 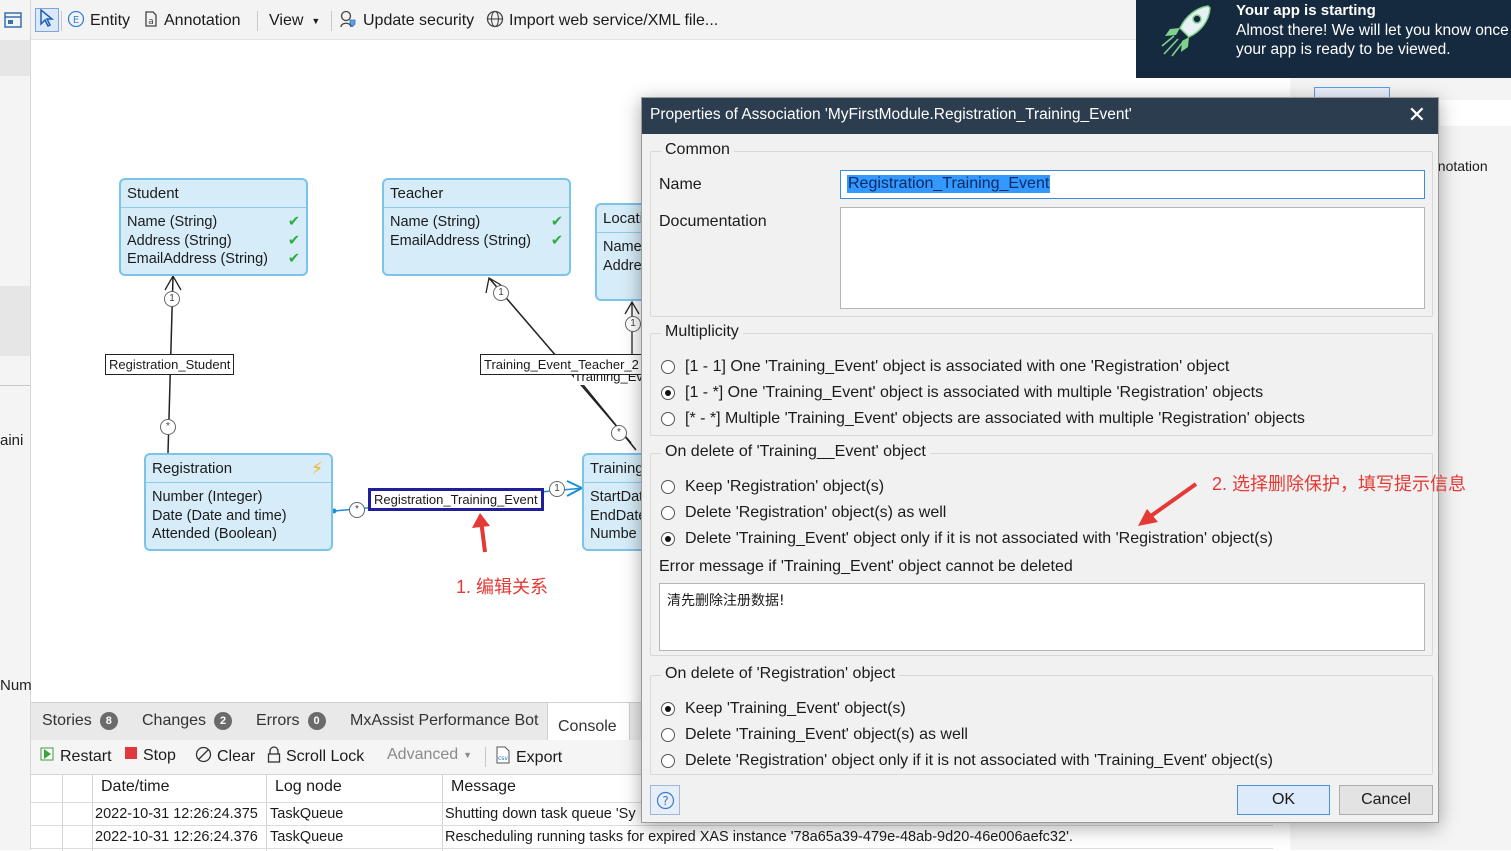 I want to click on dropdown-arrow-icon: ▼, so click(x=316, y=21).